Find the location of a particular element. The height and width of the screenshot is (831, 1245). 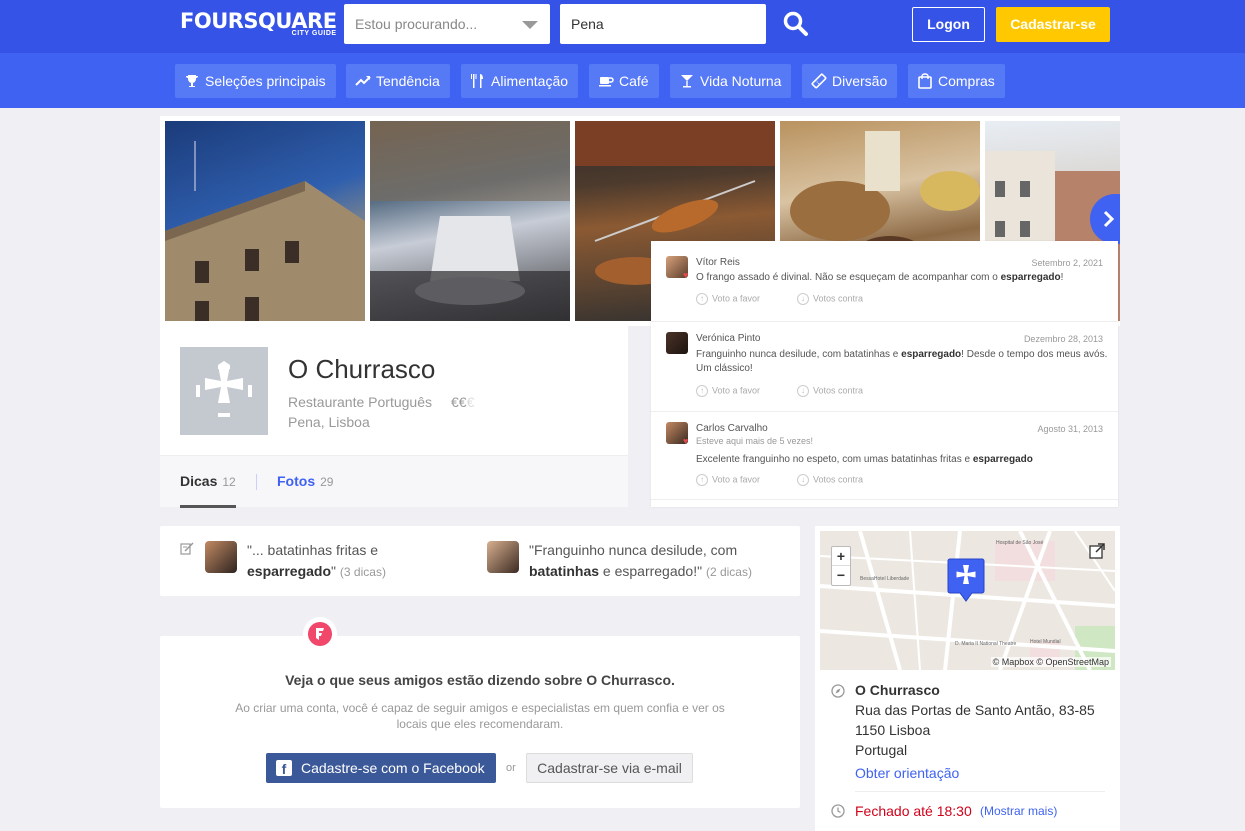

summary-count: (2 dicas) is located at coordinates (728, 572).